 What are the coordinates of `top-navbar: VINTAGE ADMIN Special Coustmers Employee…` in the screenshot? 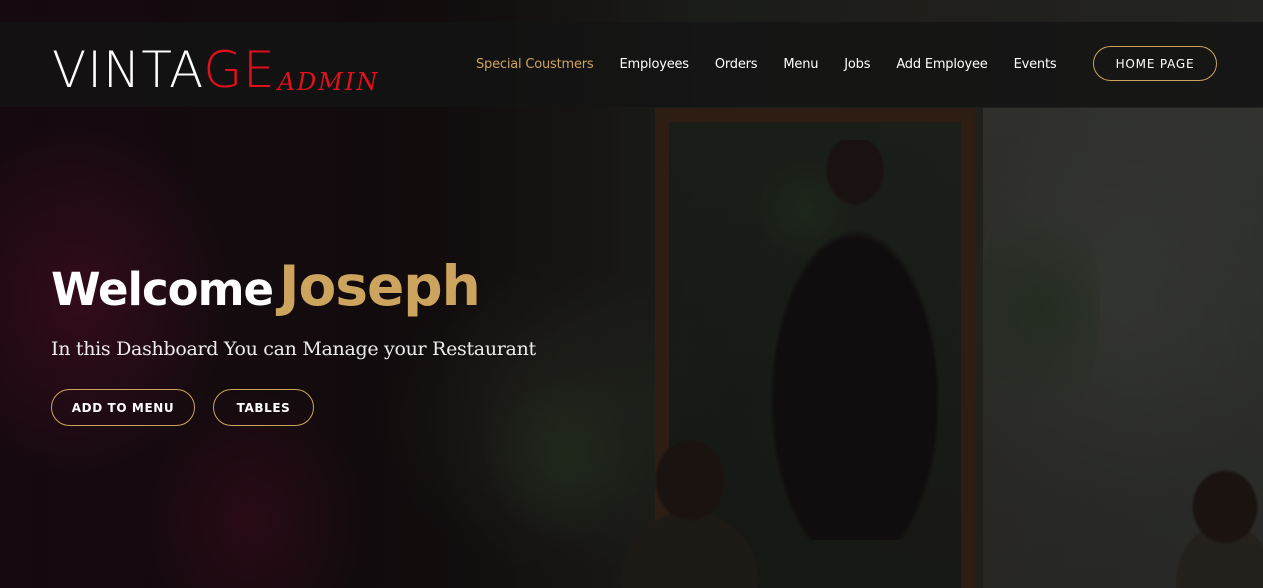 It's located at (631, 64).